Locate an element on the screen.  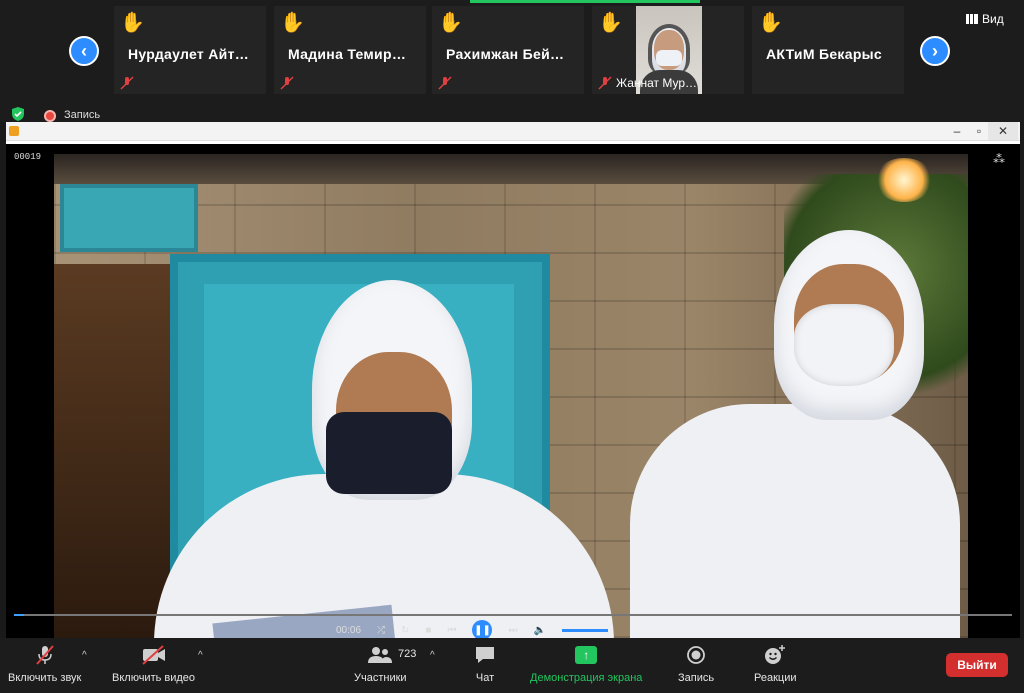
stop-icon: ■ is located at coordinates (428, 630).